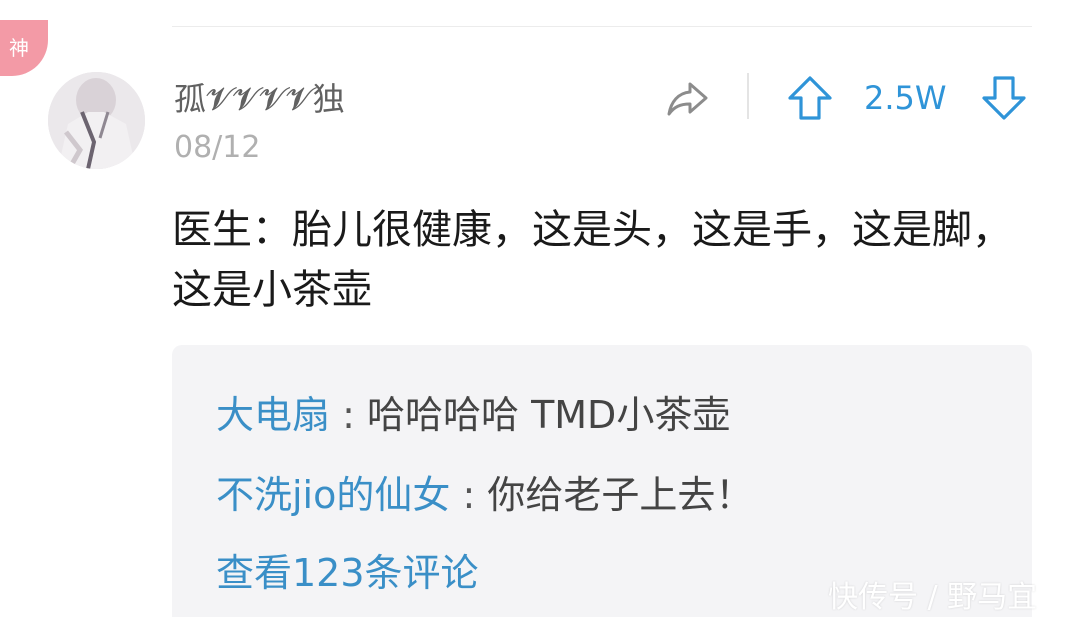 The width and height of the screenshot is (1080, 617). I want to click on watermark: 快传号 / 野马宜, so click(933, 597).